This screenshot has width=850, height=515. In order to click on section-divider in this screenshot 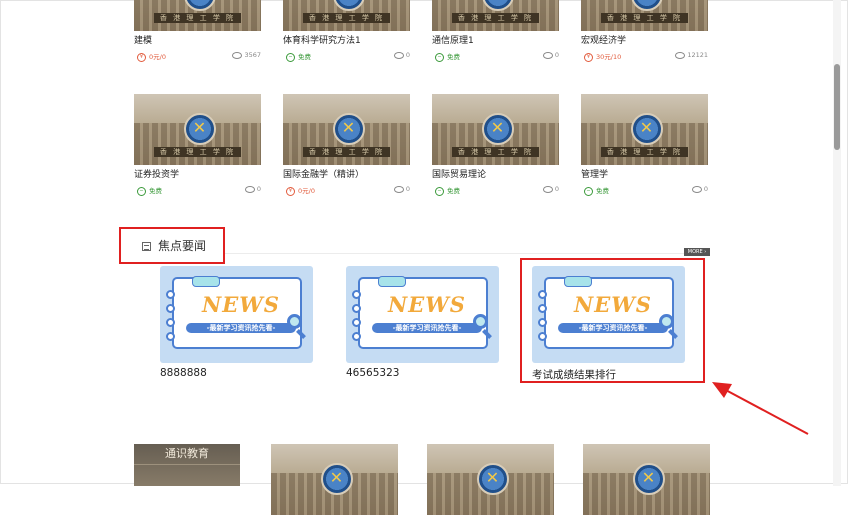, I will do `click(467, 253)`.